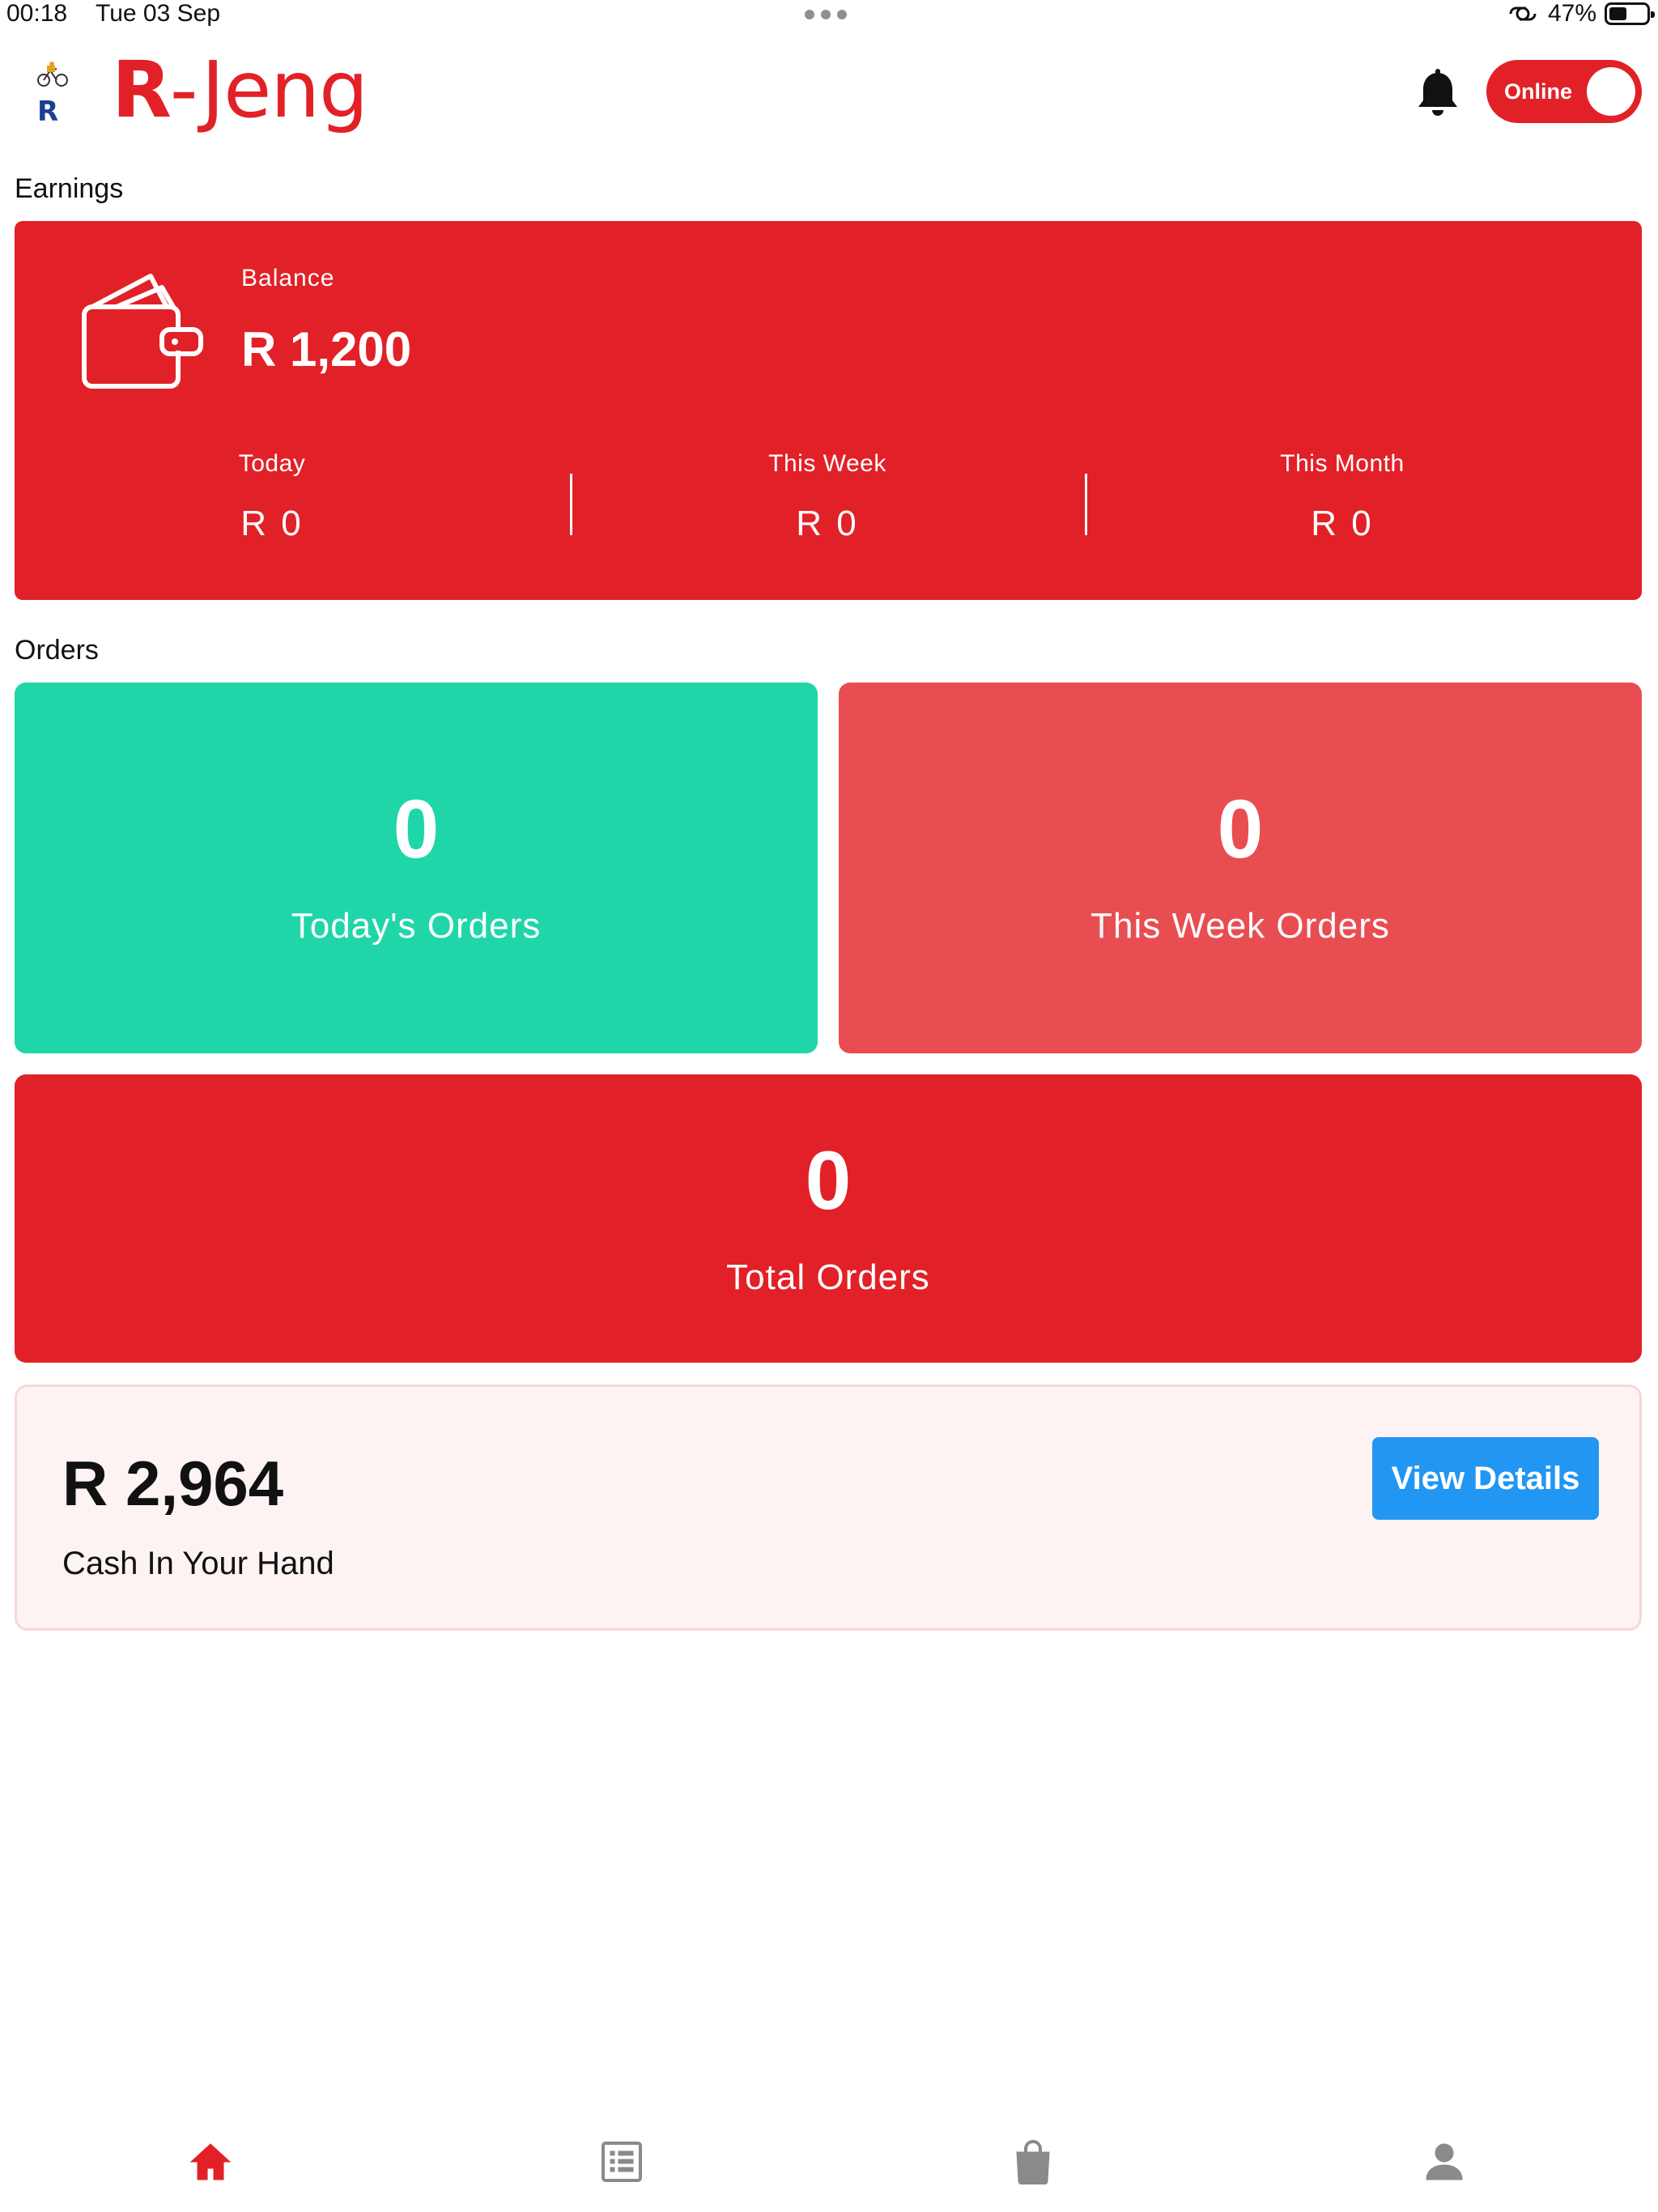  I want to click on brand-logo: R -Jeng, so click(240, 89).